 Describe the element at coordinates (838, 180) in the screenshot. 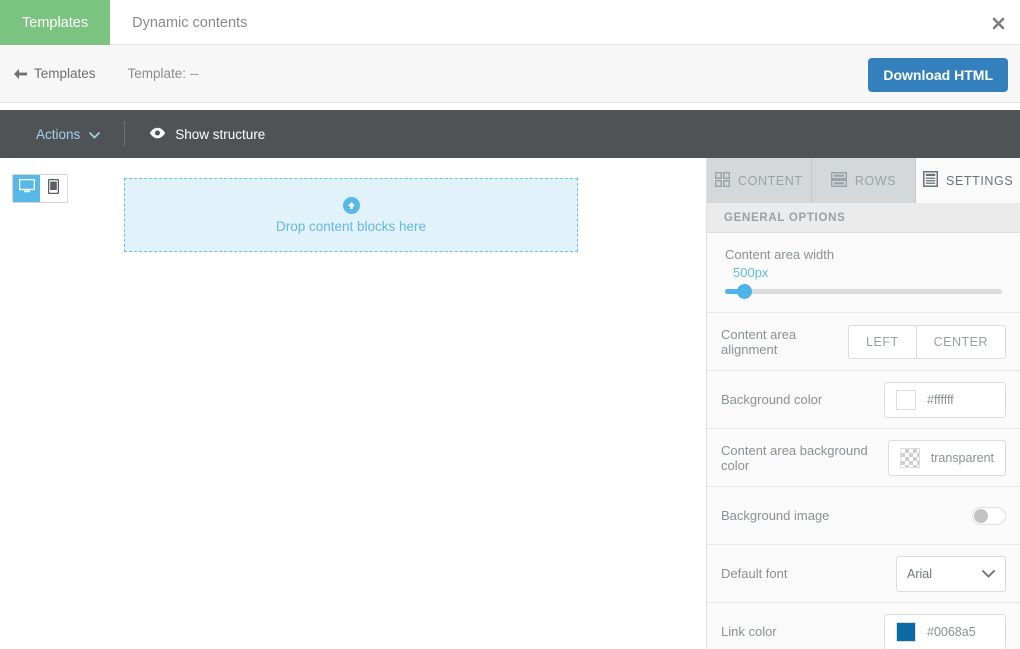

I see `rows-icon` at that location.